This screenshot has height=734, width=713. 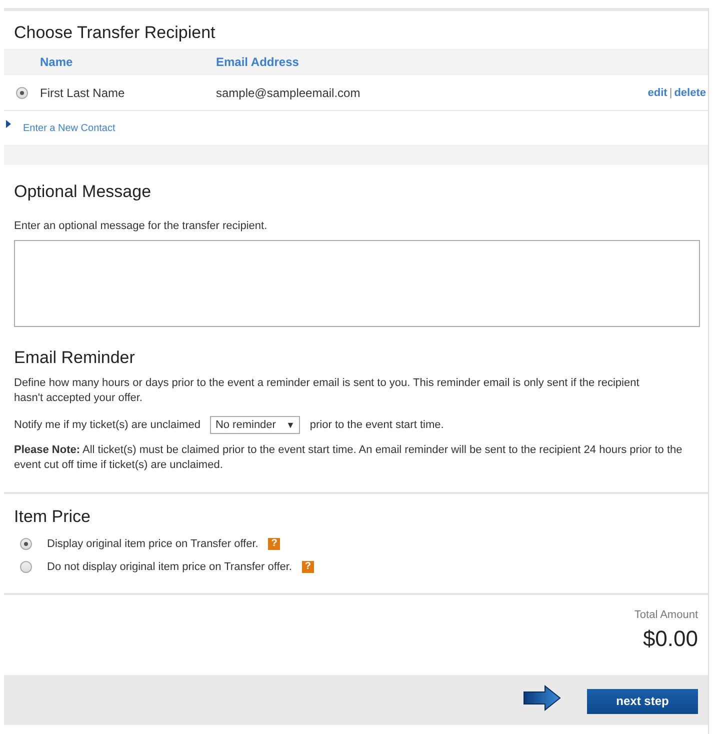 What do you see at coordinates (357, 283) in the screenshot?
I see `message-field` at bounding box center [357, 283].